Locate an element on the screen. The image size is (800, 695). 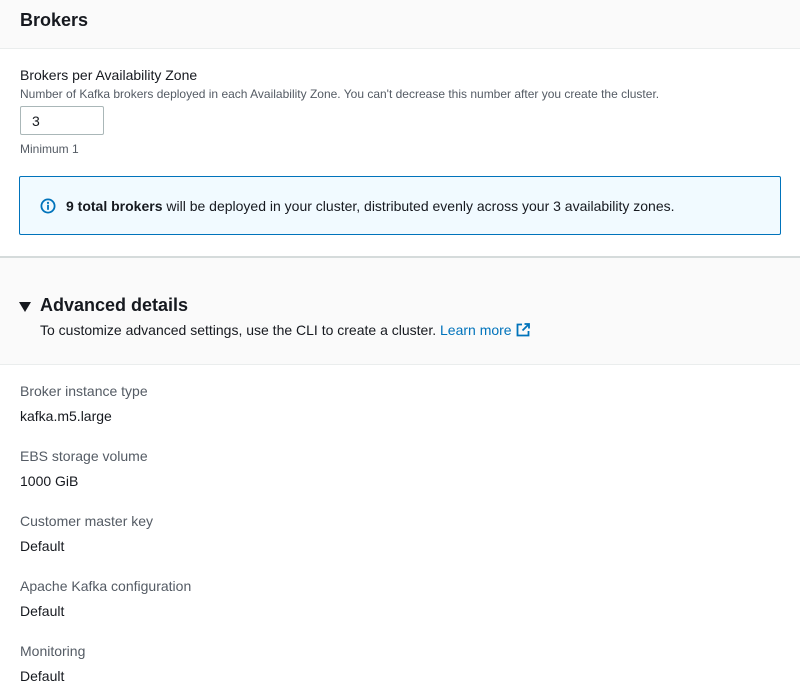
monitoring-value: Default is located at coordinates (42, 676).